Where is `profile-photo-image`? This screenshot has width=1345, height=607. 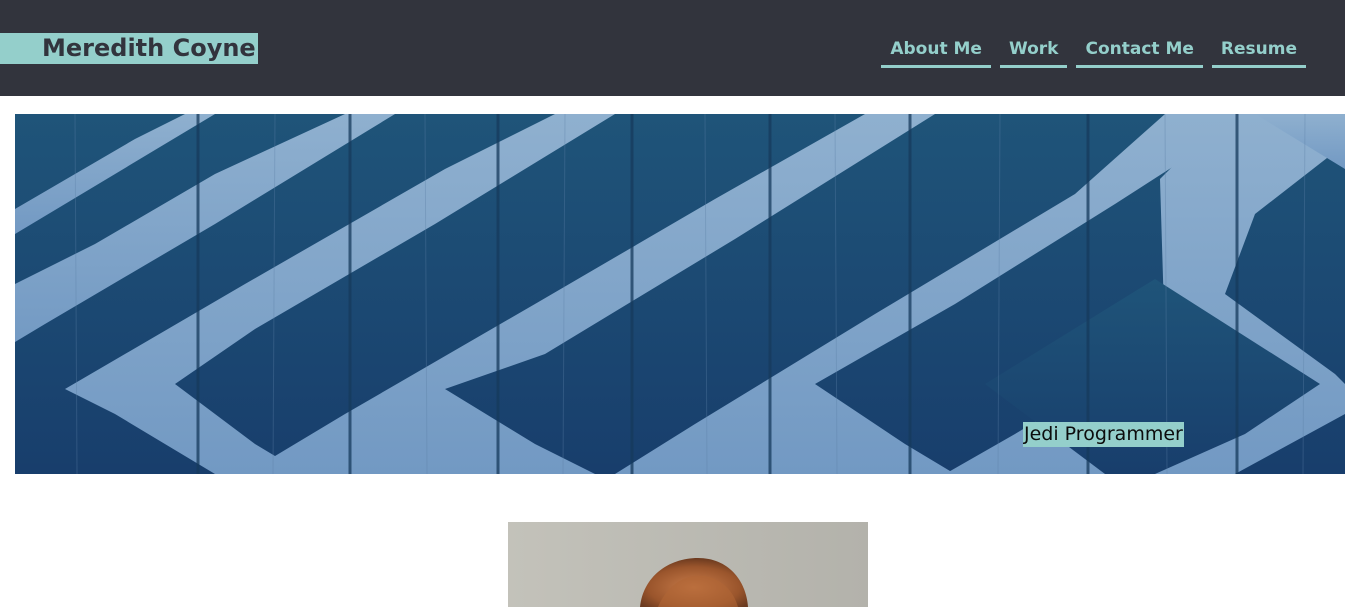
profile-photo-image is located at coordinates (688, 564).